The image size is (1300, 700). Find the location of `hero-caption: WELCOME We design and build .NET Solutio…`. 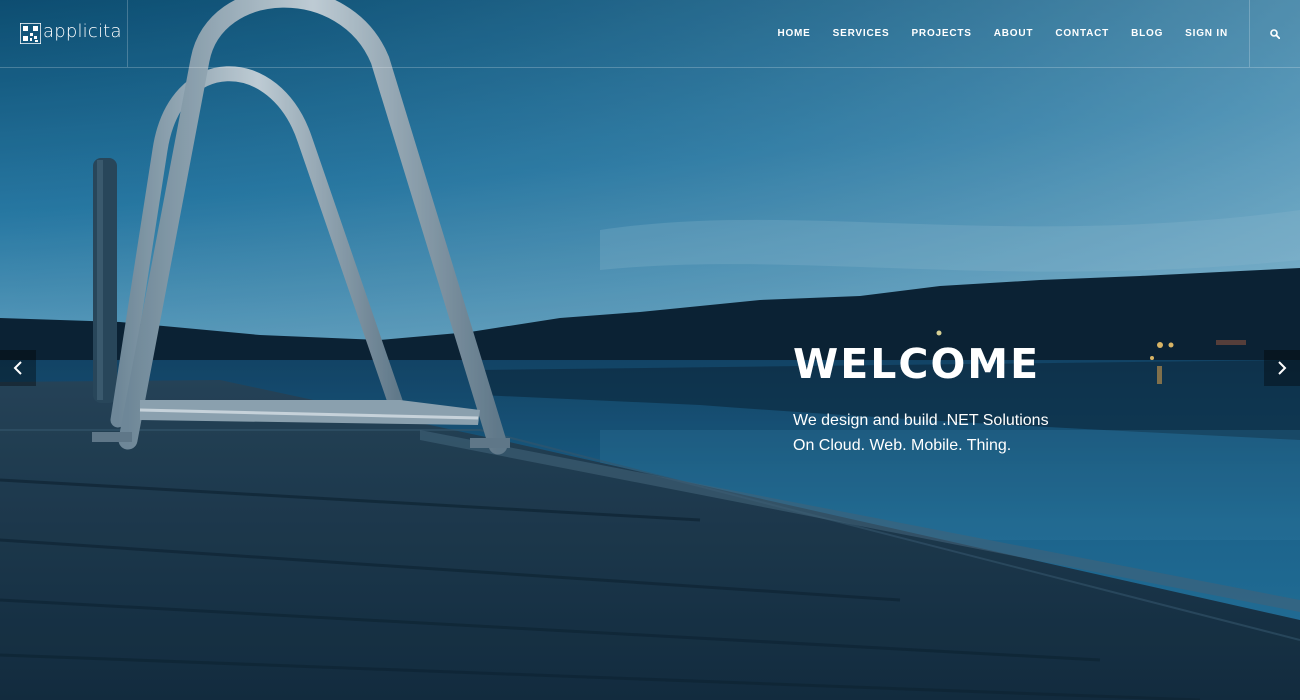

hero-caption: WELCOME We design and build .NET Solutio… is located at coordinates (921, 399).